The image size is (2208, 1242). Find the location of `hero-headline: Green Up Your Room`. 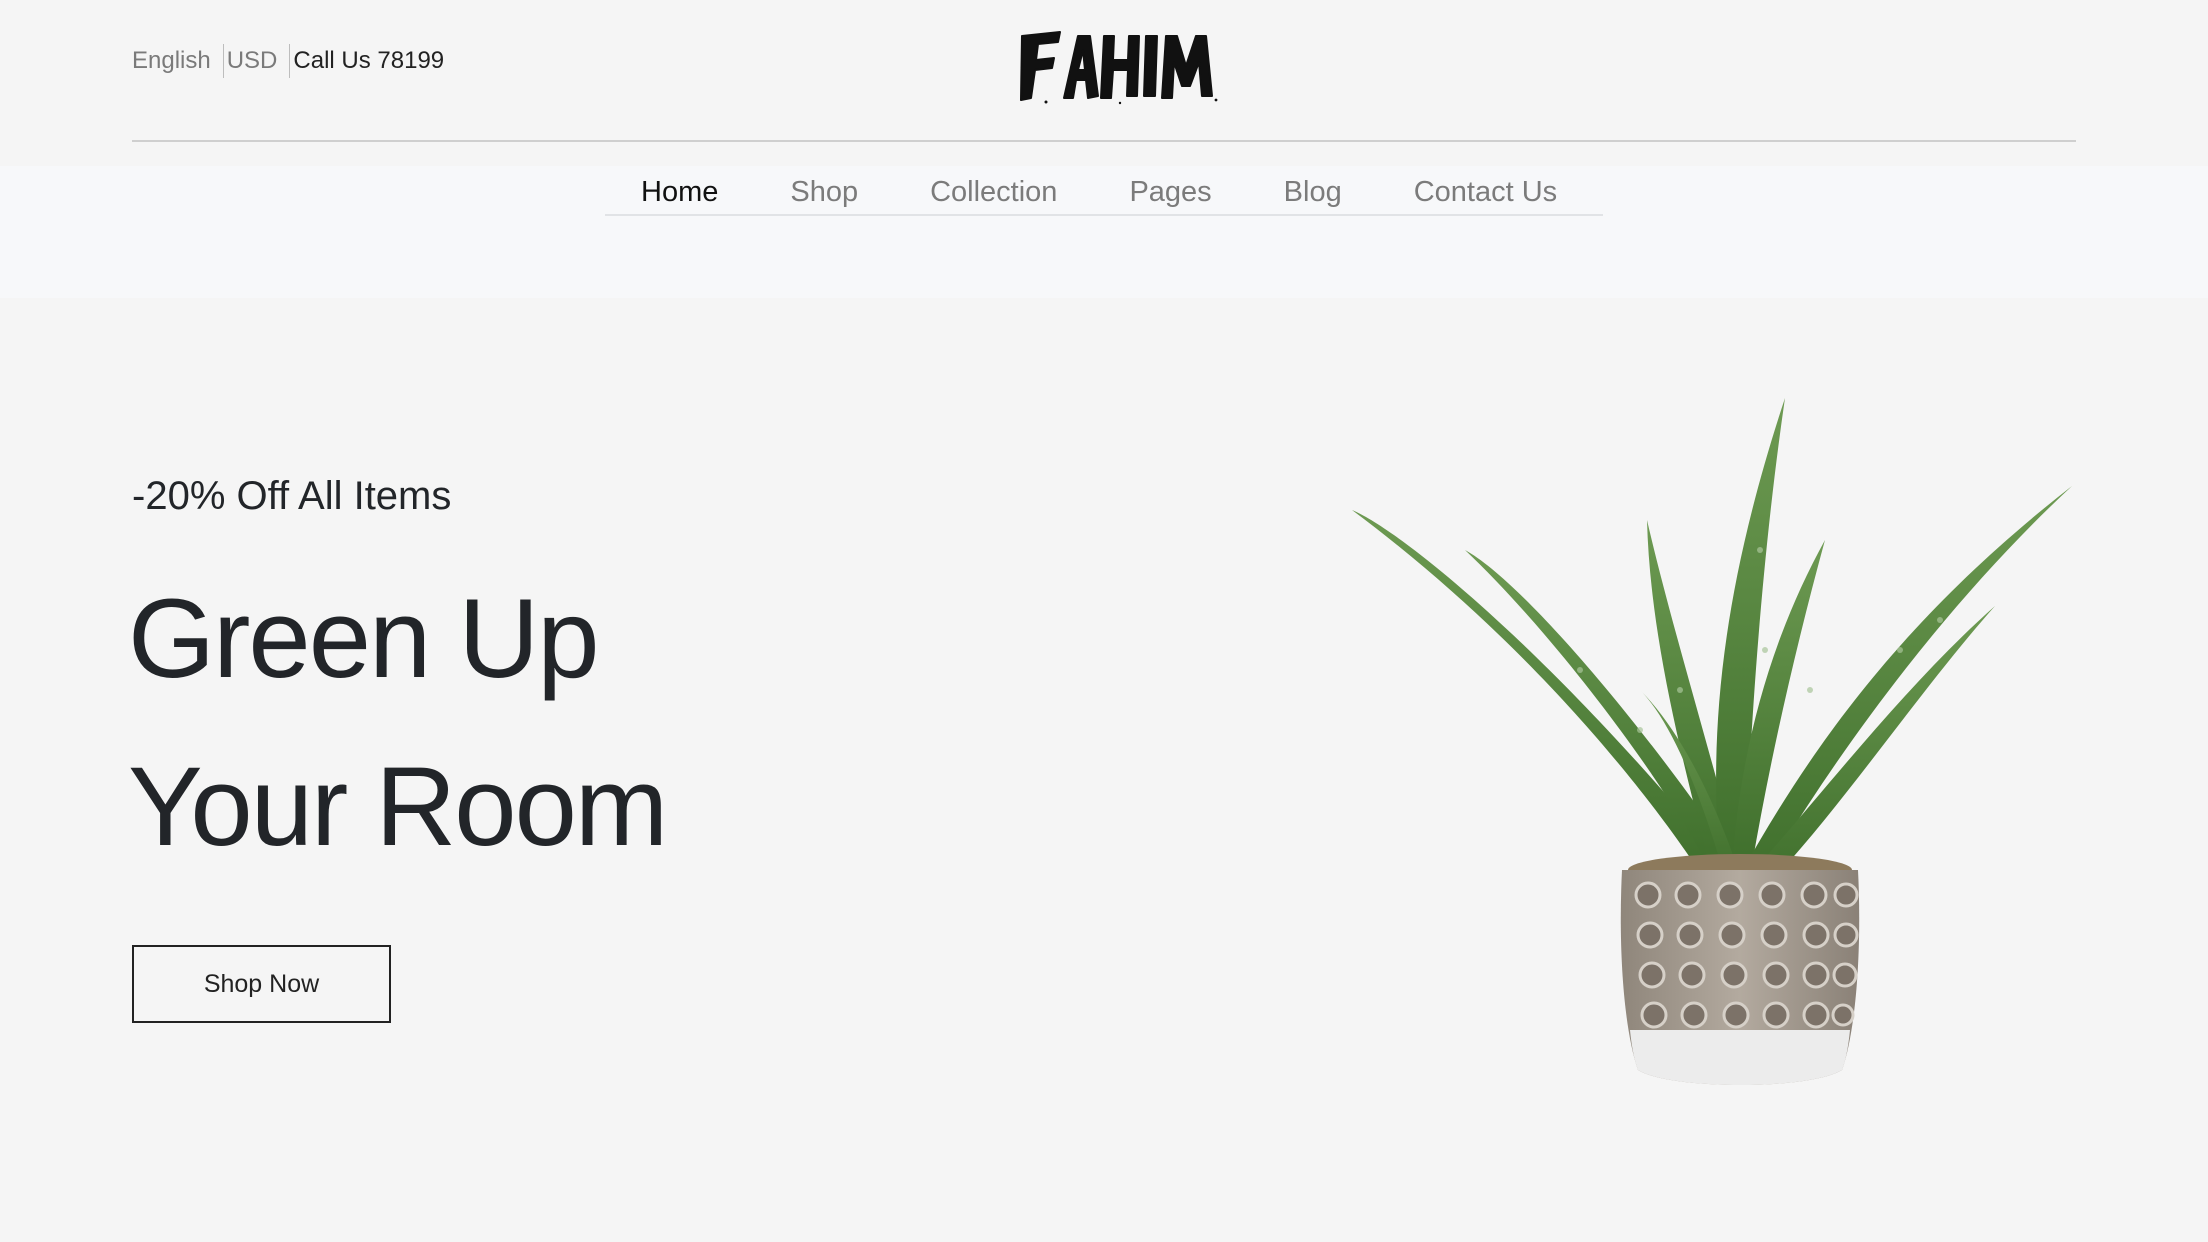

hero-headline: Green Up Your Room is located at coordinates (398, 723).